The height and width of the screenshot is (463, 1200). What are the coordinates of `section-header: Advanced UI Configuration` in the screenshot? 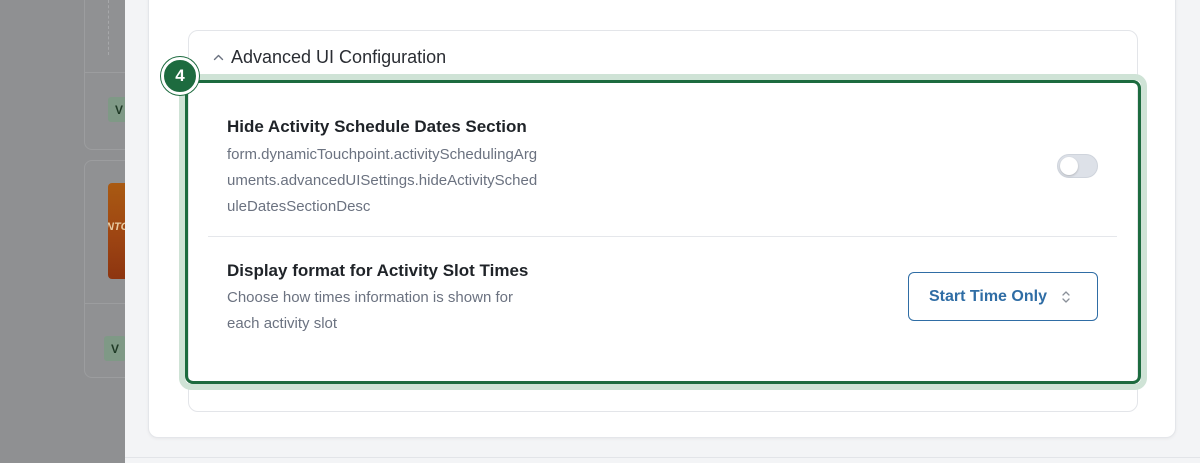 It's located at (329, 57).